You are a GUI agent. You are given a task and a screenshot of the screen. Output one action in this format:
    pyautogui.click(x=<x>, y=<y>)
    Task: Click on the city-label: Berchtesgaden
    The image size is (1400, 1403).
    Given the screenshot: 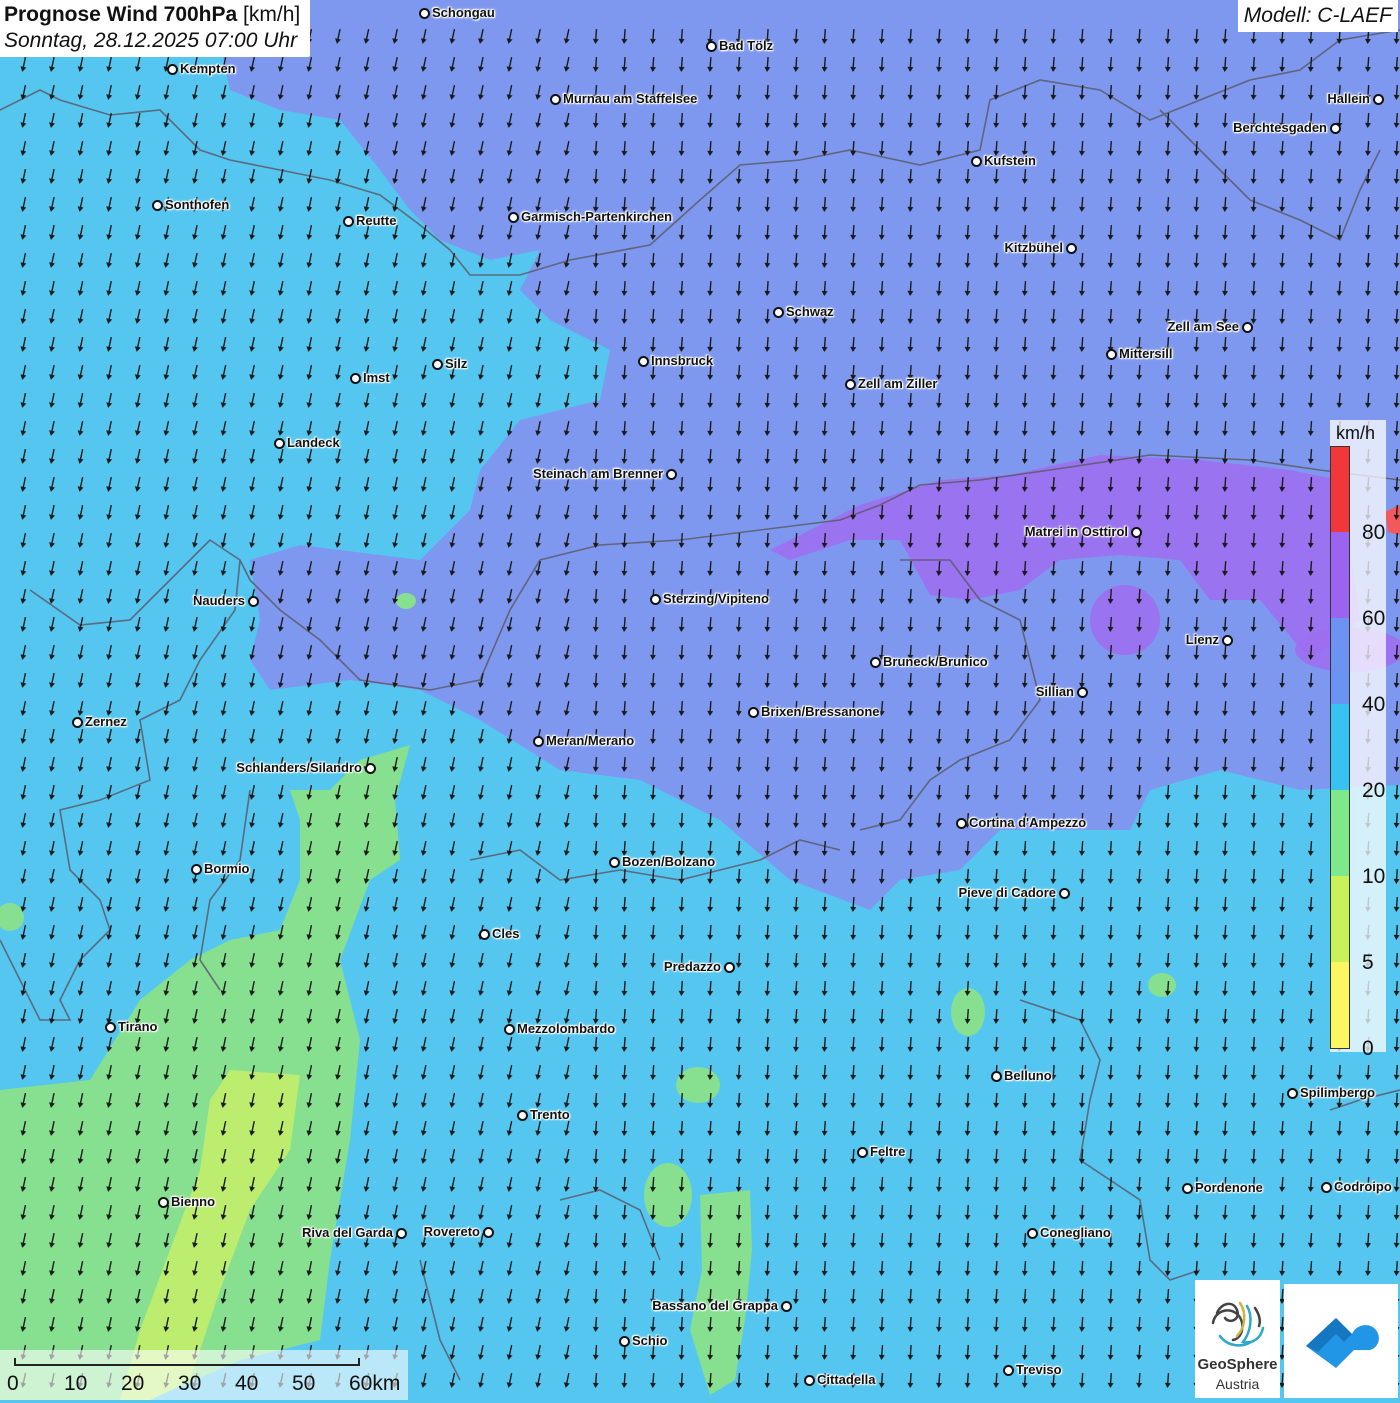 What is the action you would take?
    pyautogui.click(x=1280, y=127)
    